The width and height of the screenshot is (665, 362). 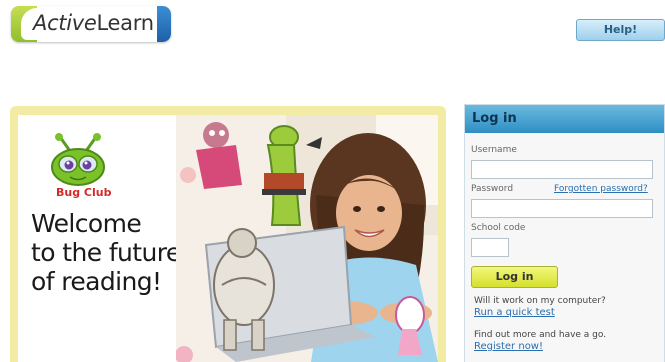 I want to click on welcome-line-1: Welcome, so click(x=86, y=223).